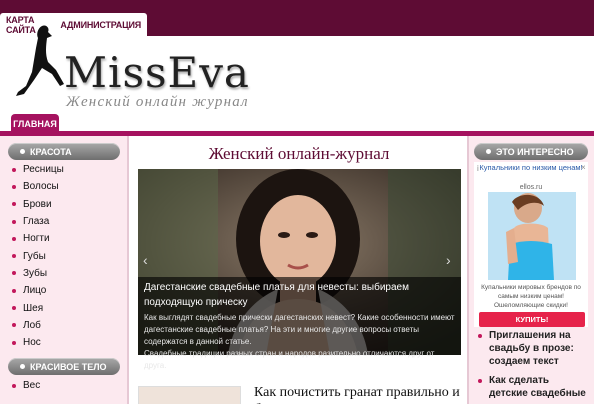  I want to click on menu-item-label: Глаза, so click(36, 222).